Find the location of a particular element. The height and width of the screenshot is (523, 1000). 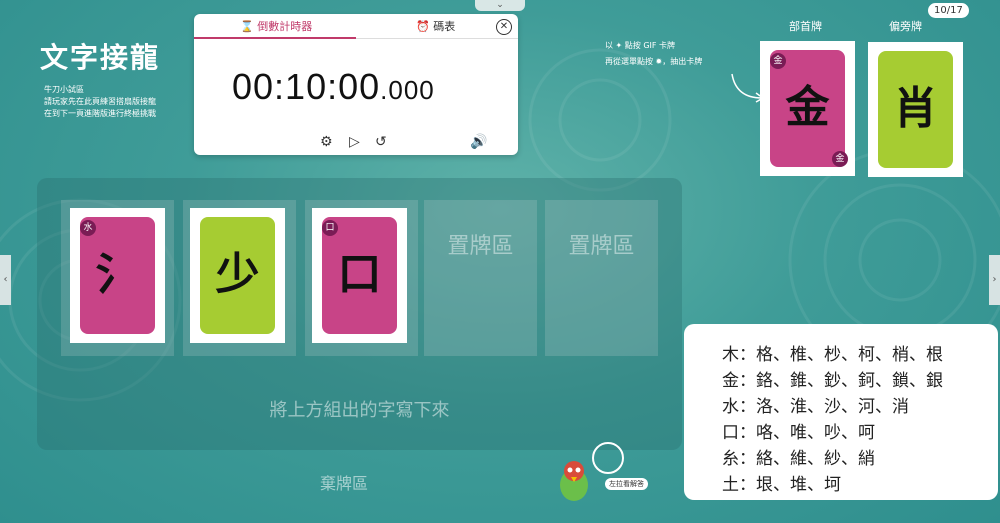

board-card-char: 少 is located at coordinates (237, 274).